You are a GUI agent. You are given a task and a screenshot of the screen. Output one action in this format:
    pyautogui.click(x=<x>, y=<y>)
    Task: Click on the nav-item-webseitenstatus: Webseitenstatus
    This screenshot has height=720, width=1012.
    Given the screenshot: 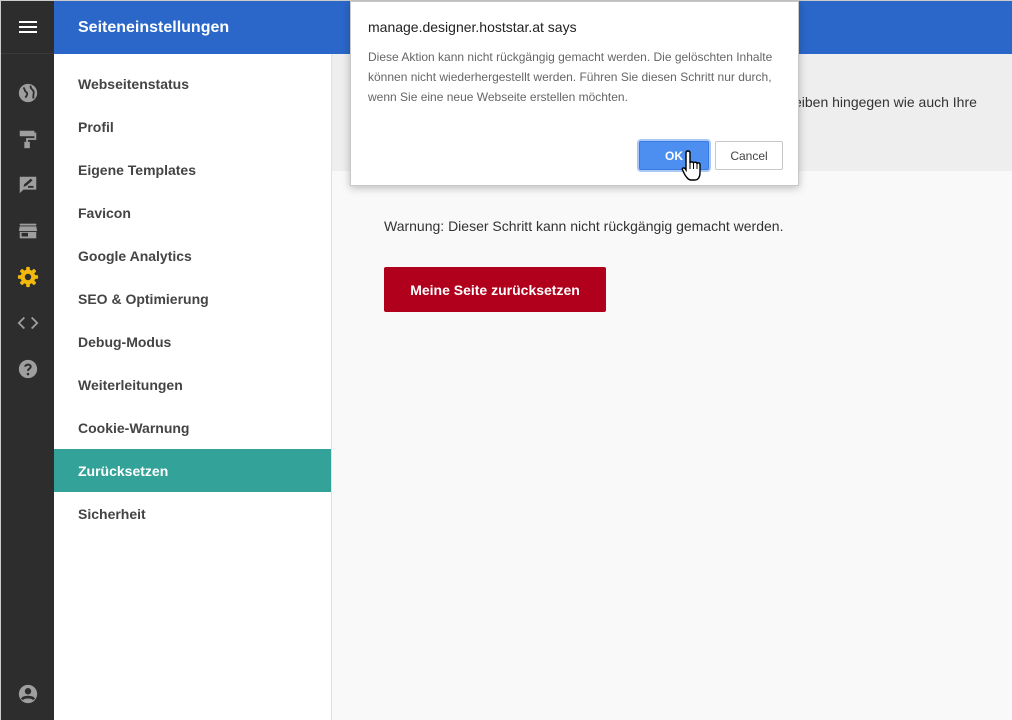 What is the action you would take?
    pyautogui.click(x=192, y=83)
    